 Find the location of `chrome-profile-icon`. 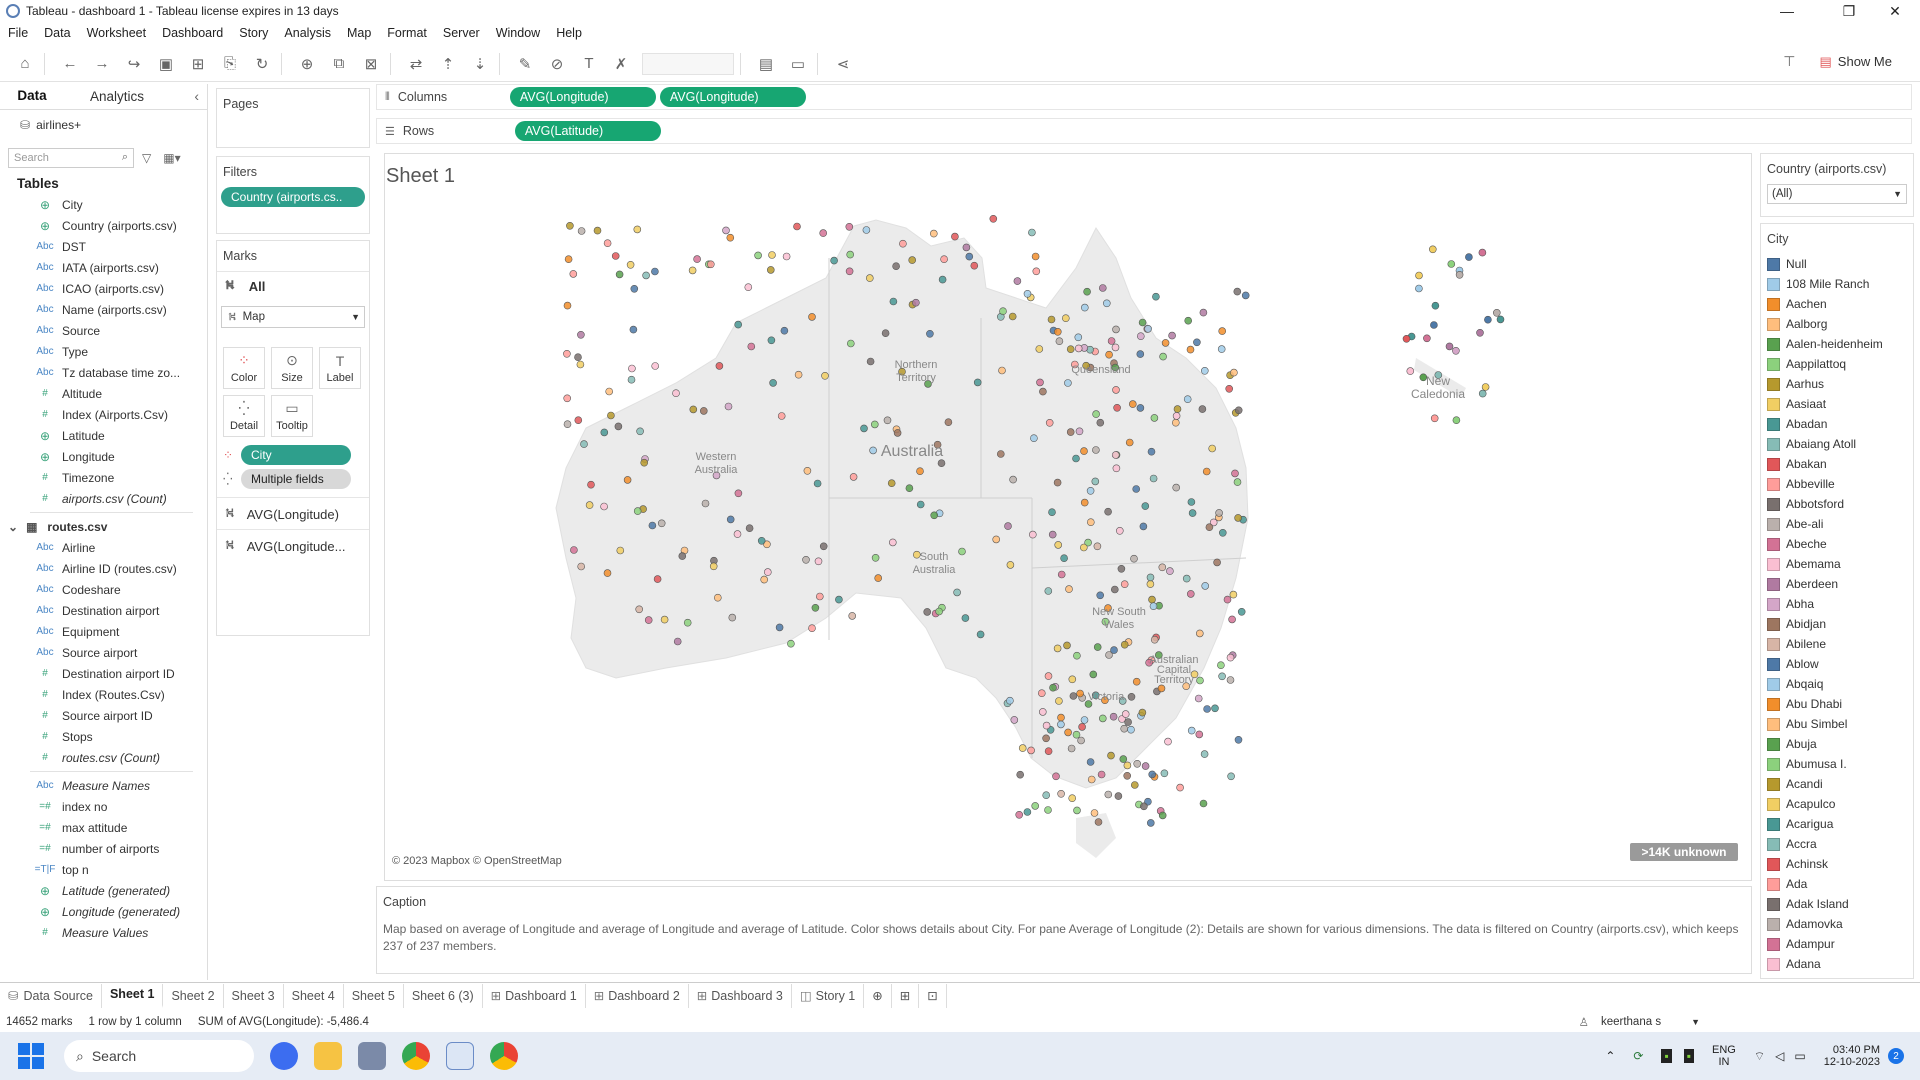

chrome-profile-icon is located at coordinates (504, 1056).